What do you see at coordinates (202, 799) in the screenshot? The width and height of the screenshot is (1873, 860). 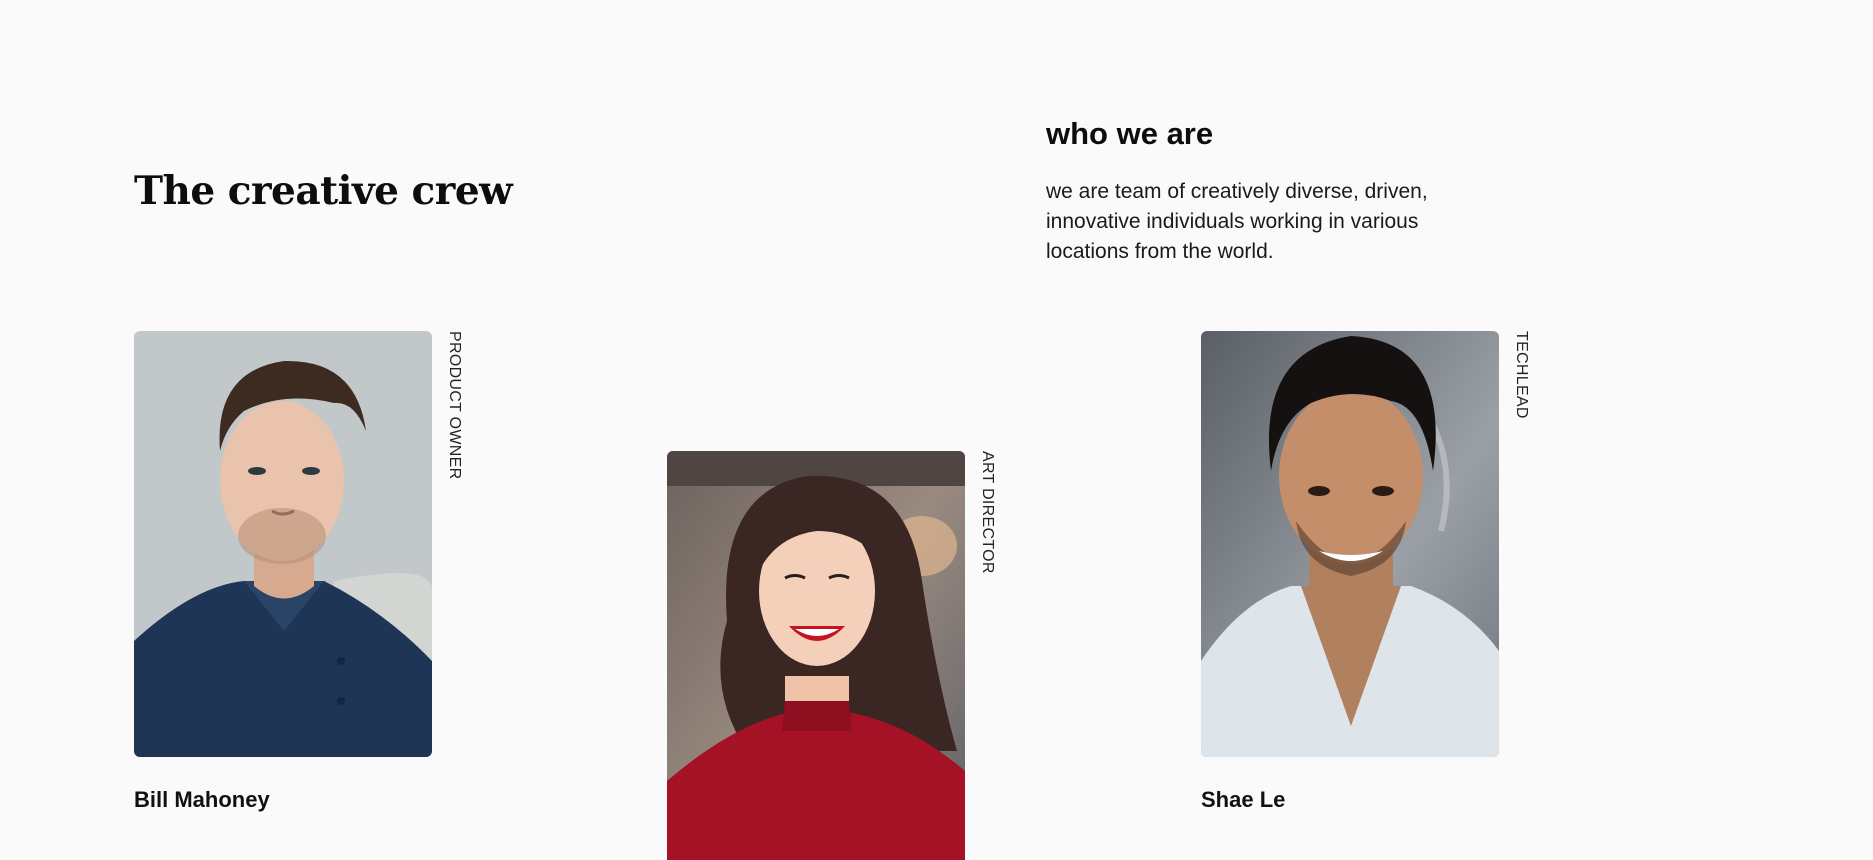 I see `member-name: Bill Mahoney` at bounding box center [202, 799].